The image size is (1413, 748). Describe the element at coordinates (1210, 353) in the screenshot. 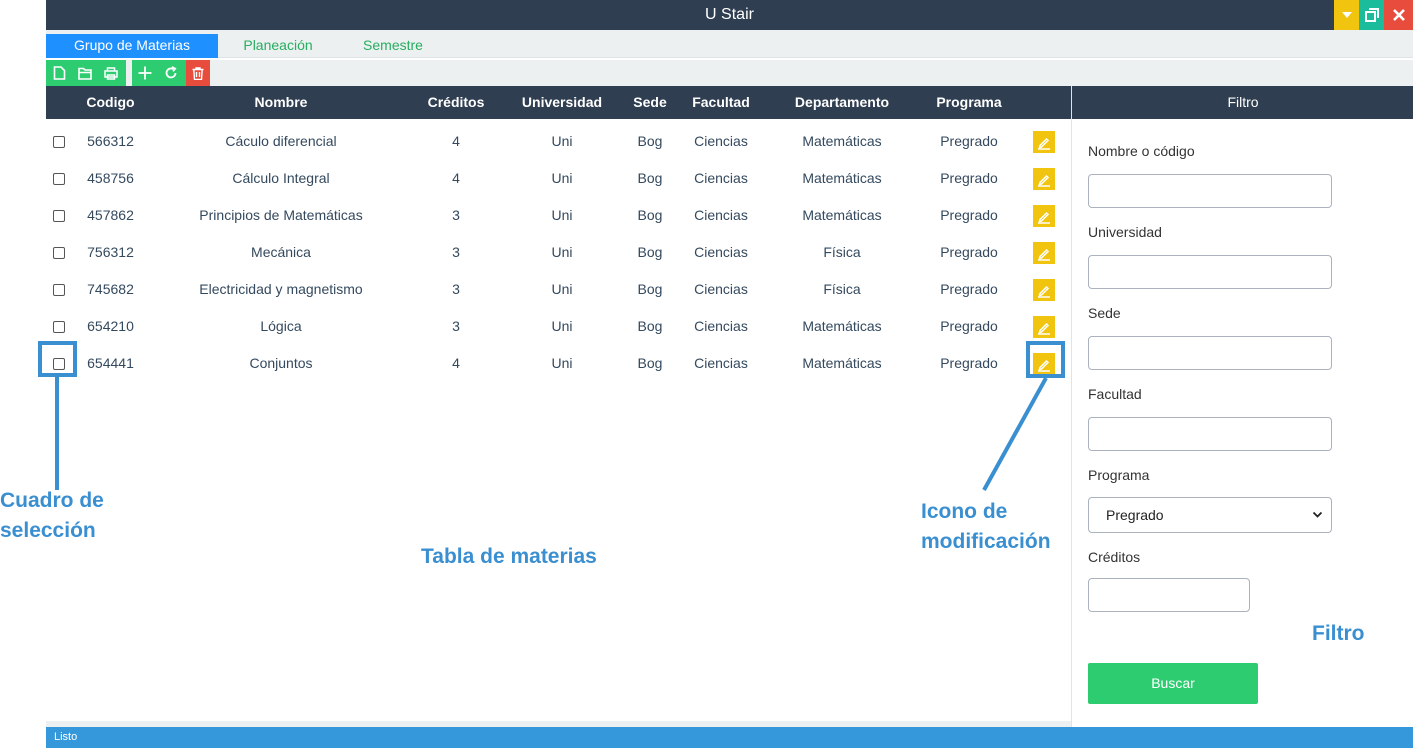

I see `sede-input` at that location.